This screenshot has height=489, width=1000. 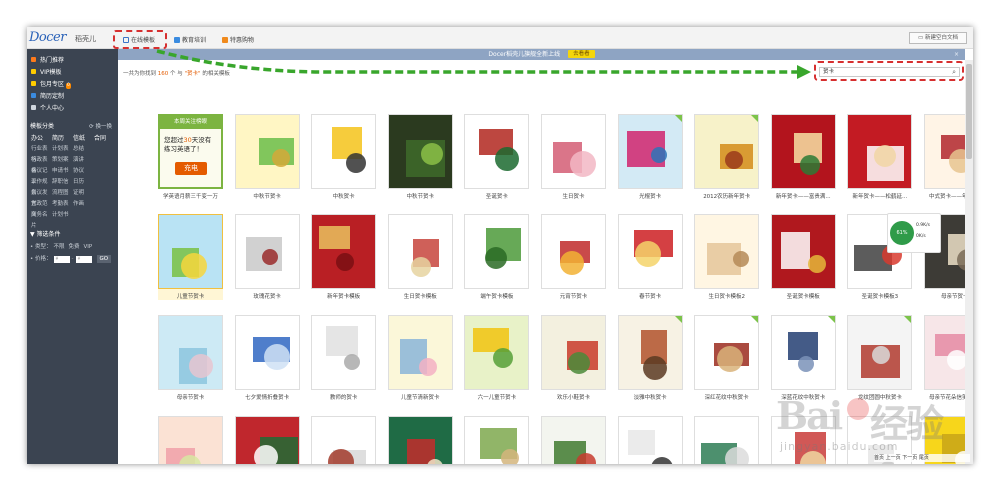 What do you see at coordinates (72, 85) in the screenshot?
I see `sidebar-nav-item: 包月专区 0` at bounding box center [72, 85].